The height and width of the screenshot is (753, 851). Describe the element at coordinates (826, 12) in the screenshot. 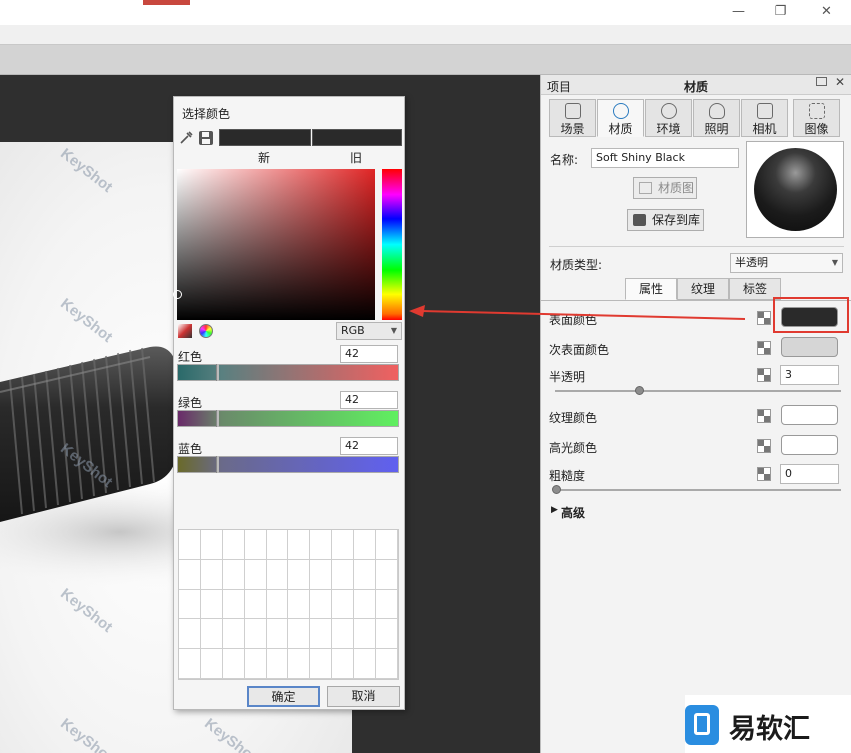

I see `close-button: ✕` at that location.